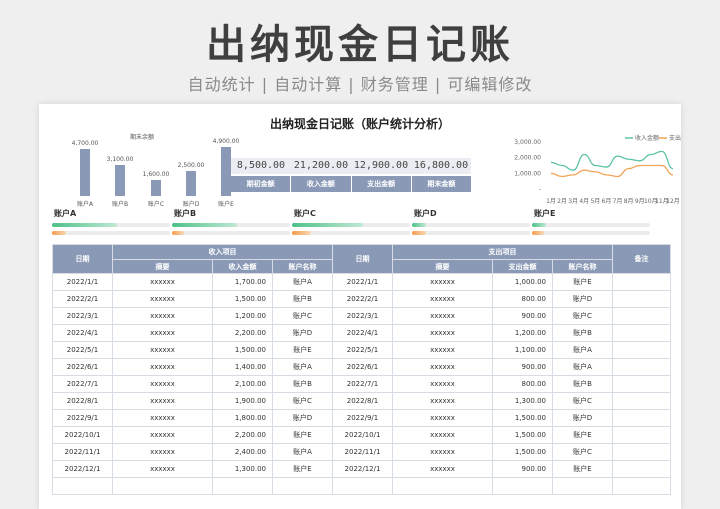  Describe the element at coordinates (242, 469) in the screenshot. I see `table-cell: 1,300.00` at that location.